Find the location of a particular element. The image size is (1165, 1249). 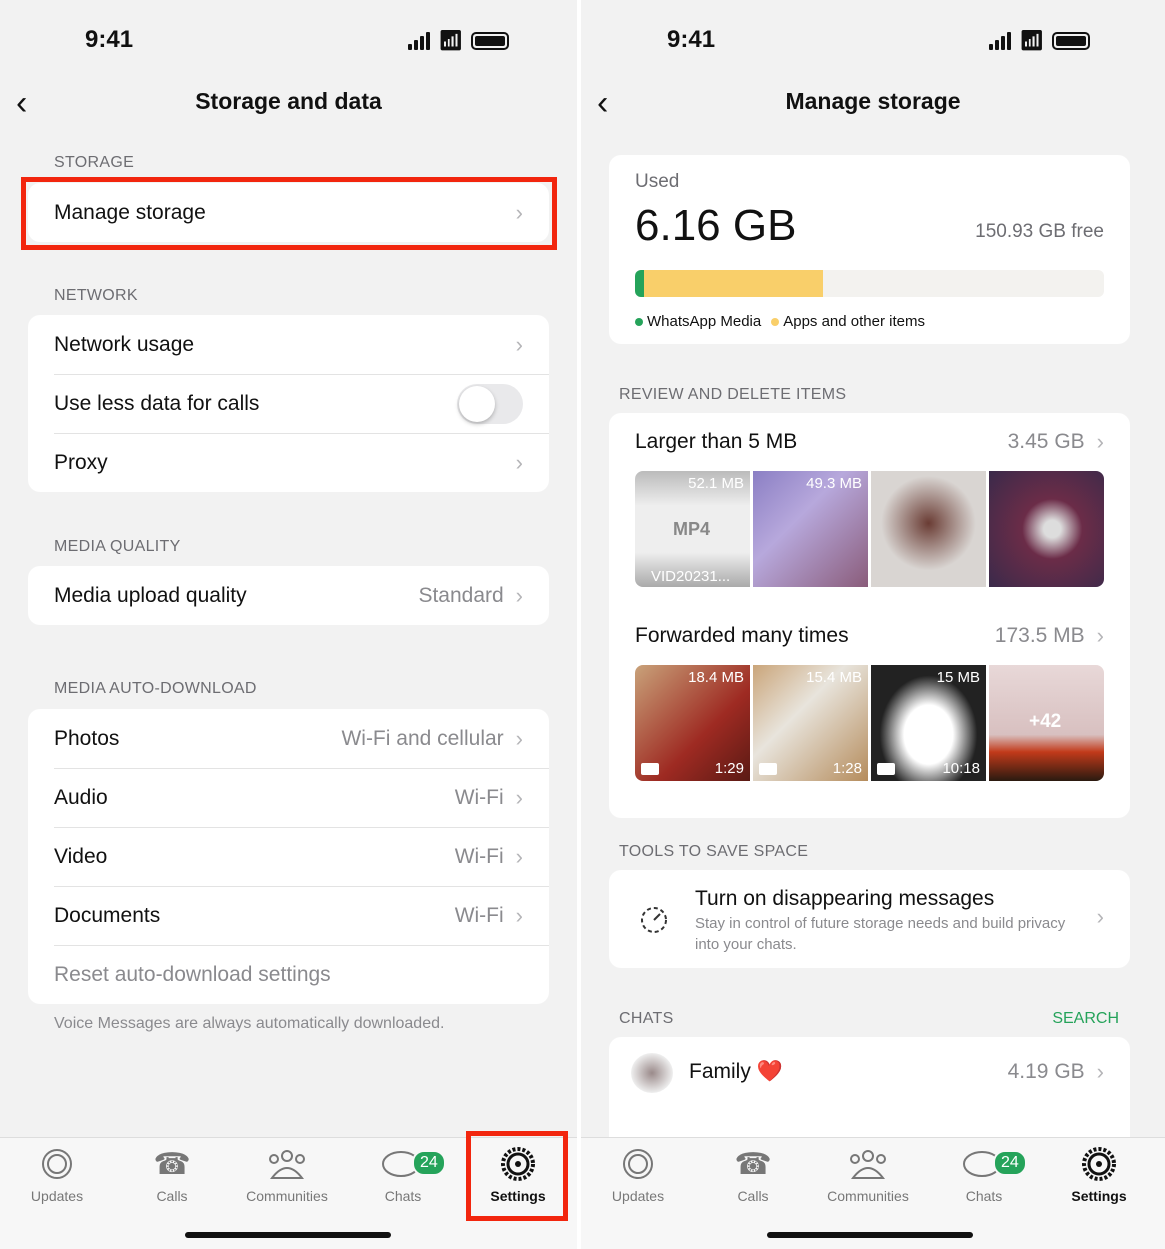

used-value: 6.16 GB is located at coordinates (716, 225).